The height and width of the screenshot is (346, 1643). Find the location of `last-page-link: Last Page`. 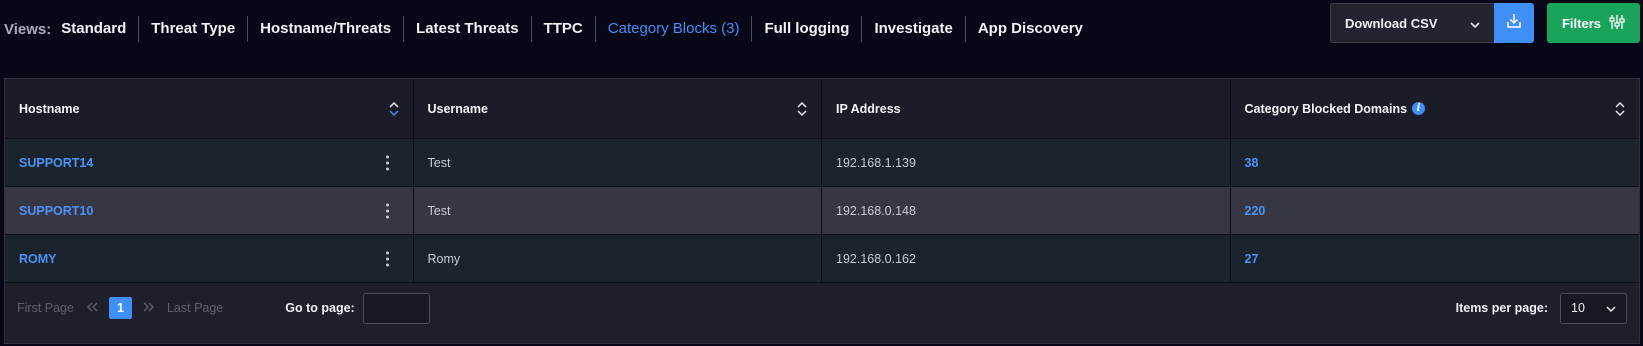

last-page-link: Last Page is located at coordinates (195, 308).